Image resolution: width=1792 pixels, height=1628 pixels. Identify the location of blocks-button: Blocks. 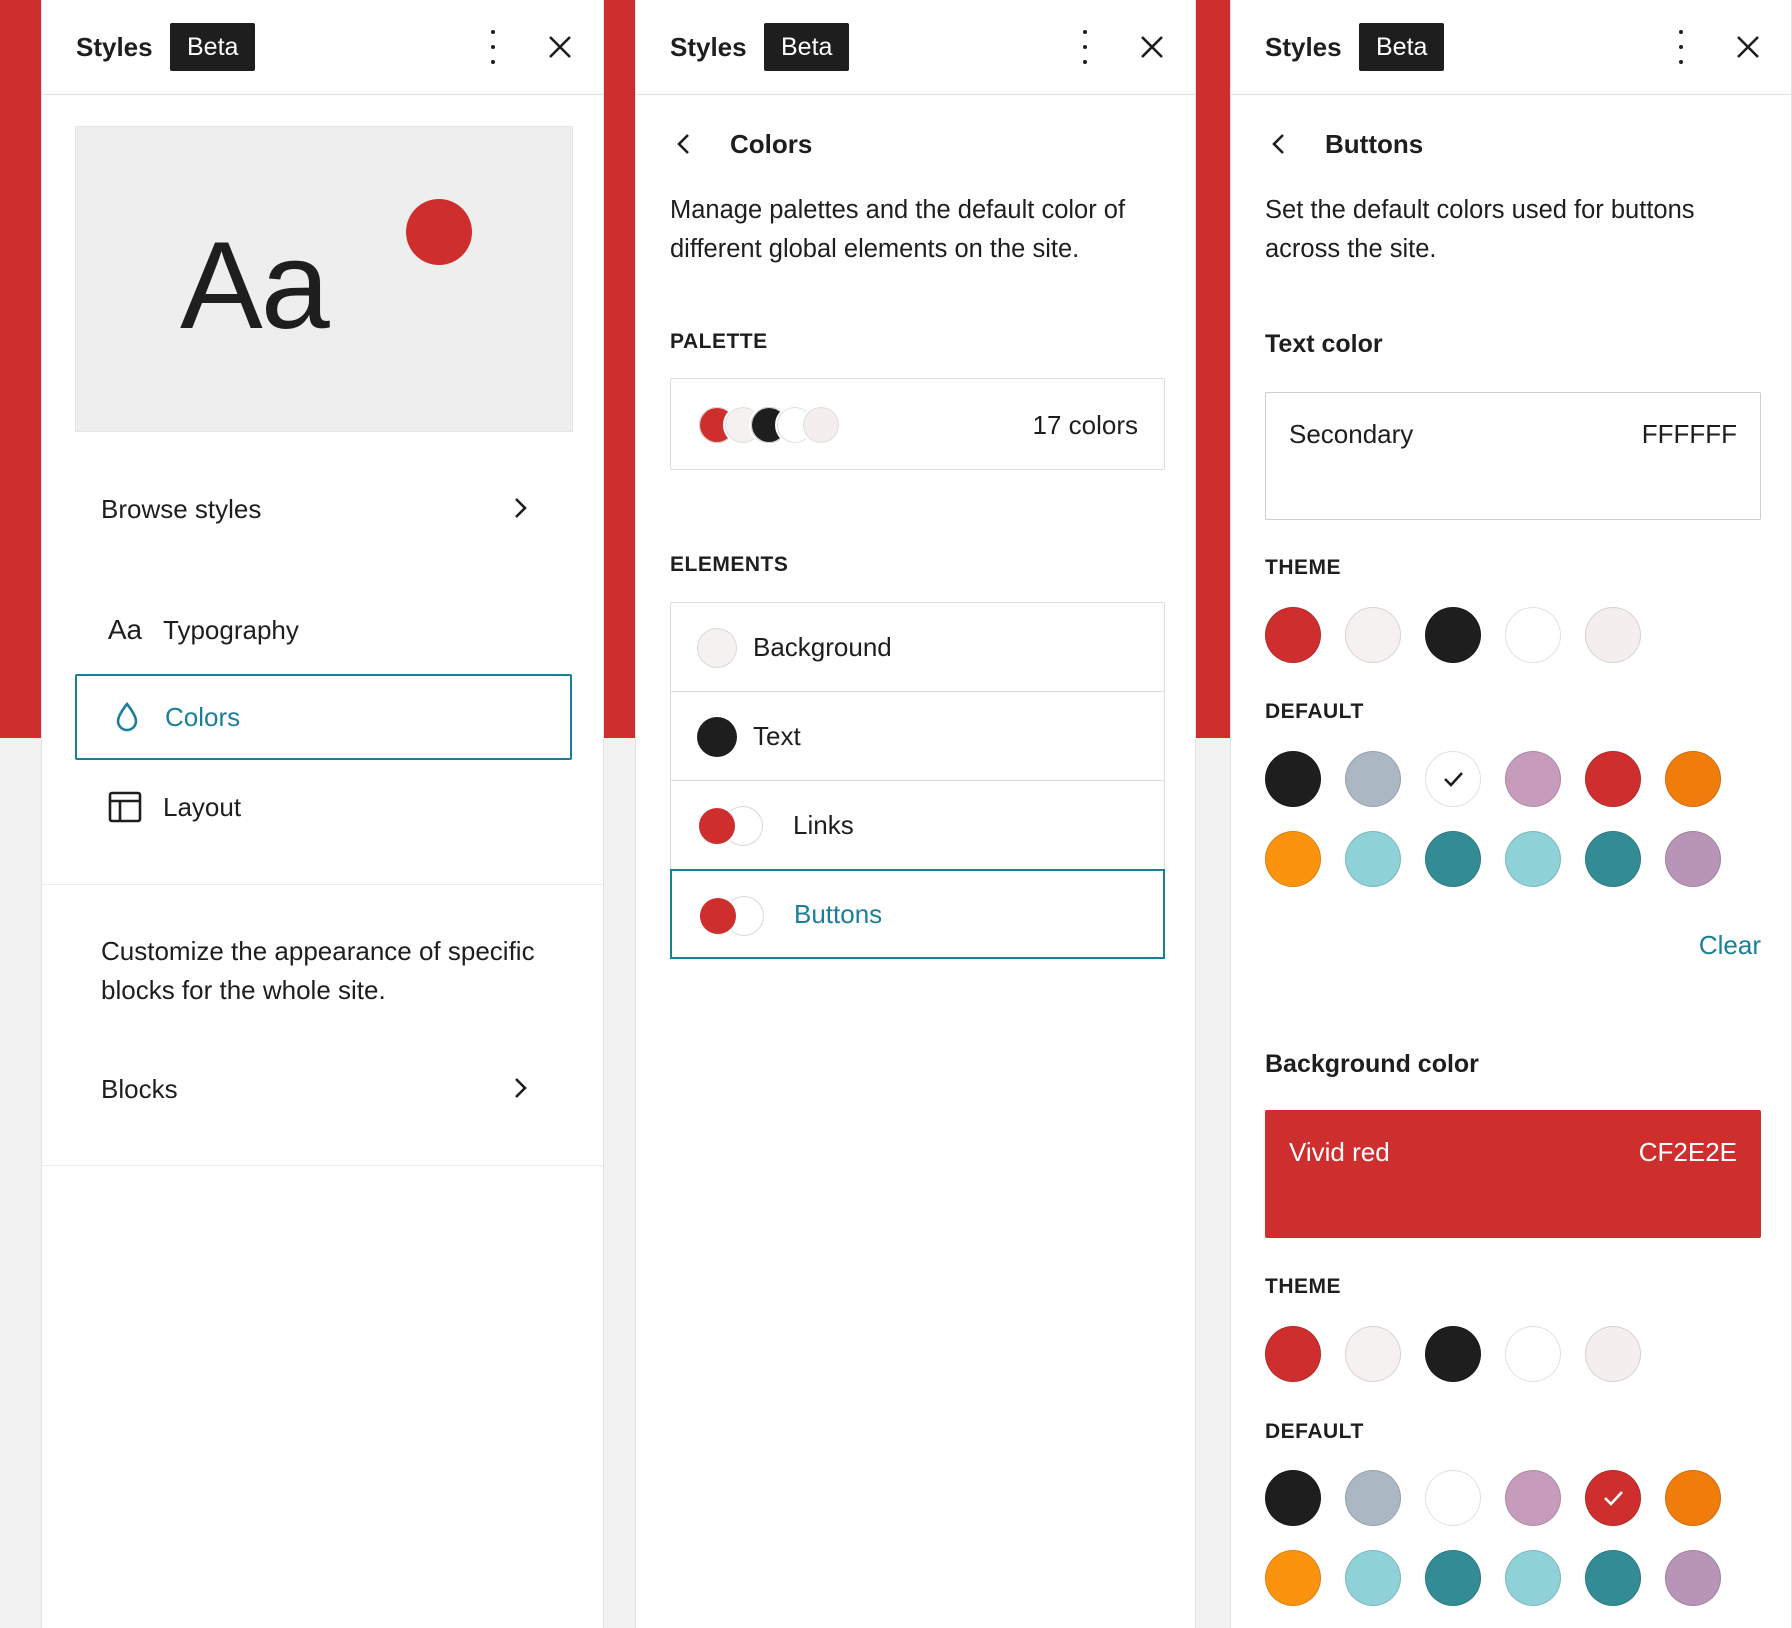
(323, 1089).